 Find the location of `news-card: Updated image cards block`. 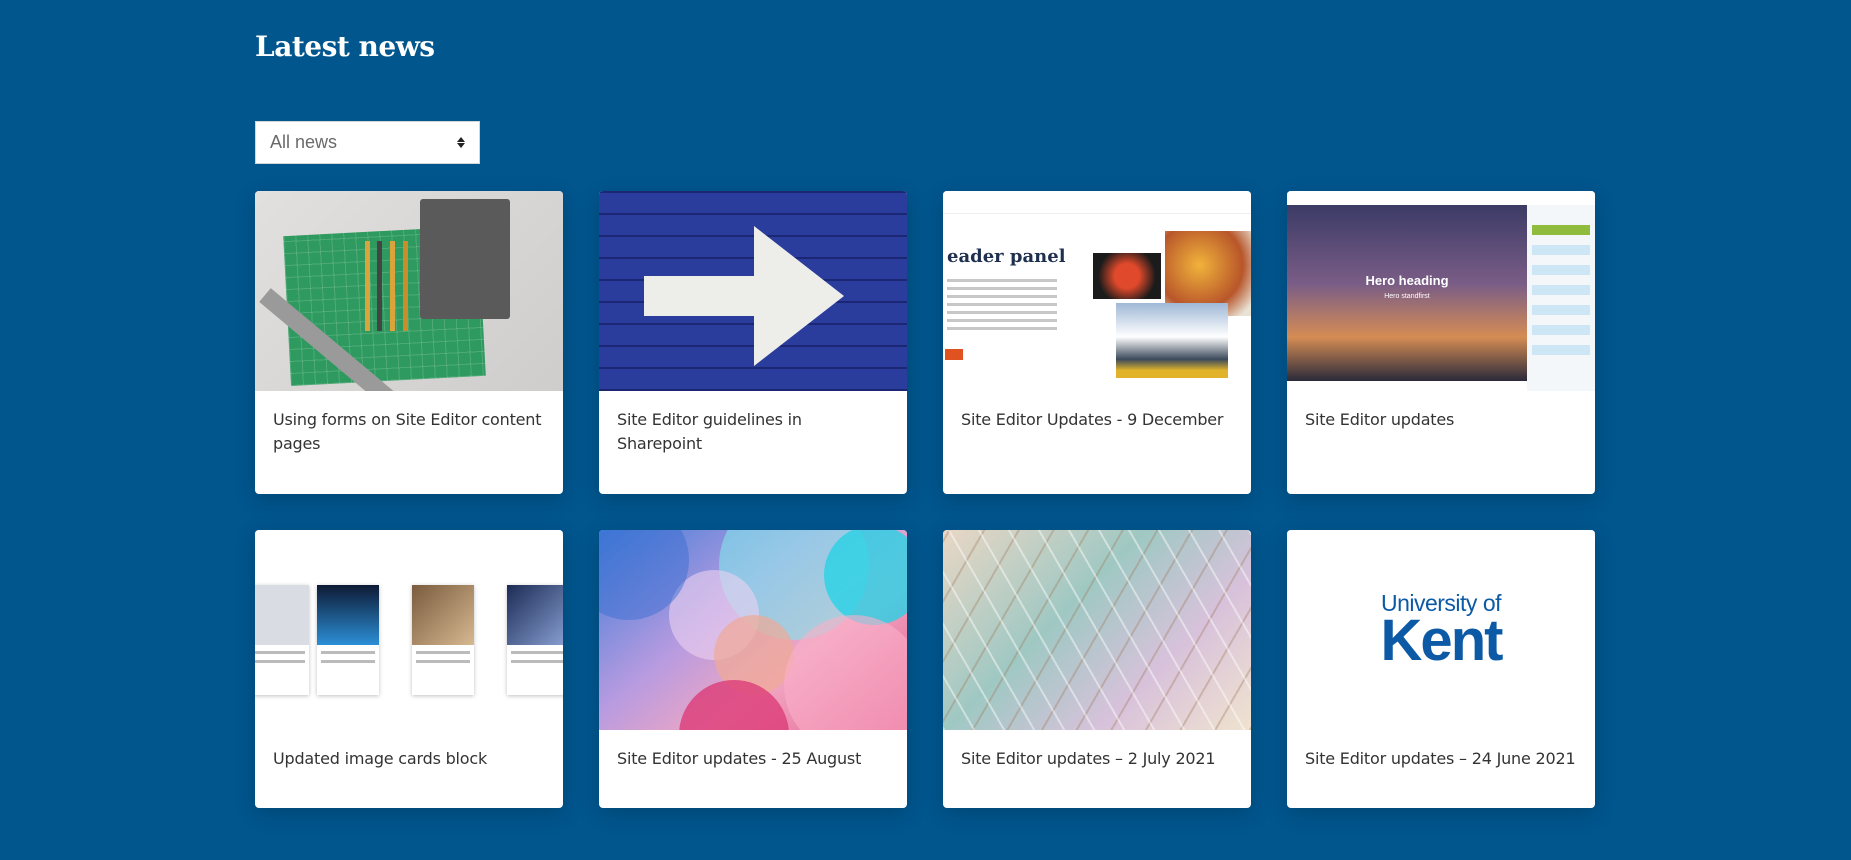

news-card: Updated image cards block is located at coordinates (409, 669).